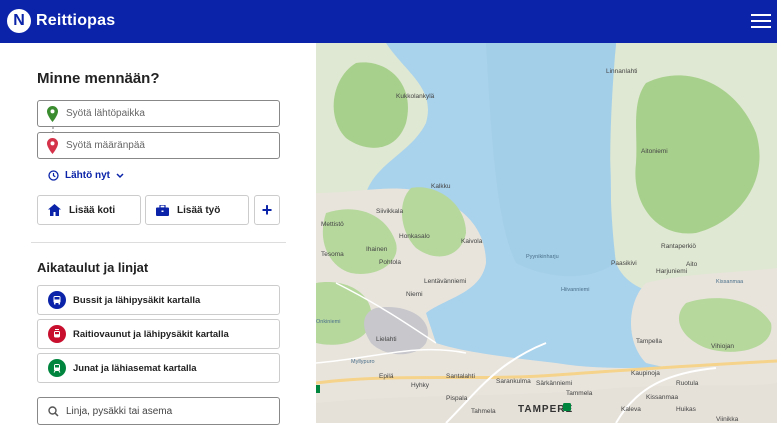  I want to click on search-heading: Minne mennään?, so click(98, 78).